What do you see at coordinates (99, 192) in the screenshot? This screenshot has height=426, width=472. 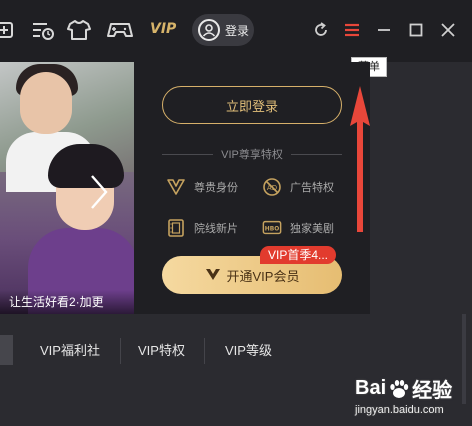 I see `chevron-right-icon` at bounding box center [99, 192].